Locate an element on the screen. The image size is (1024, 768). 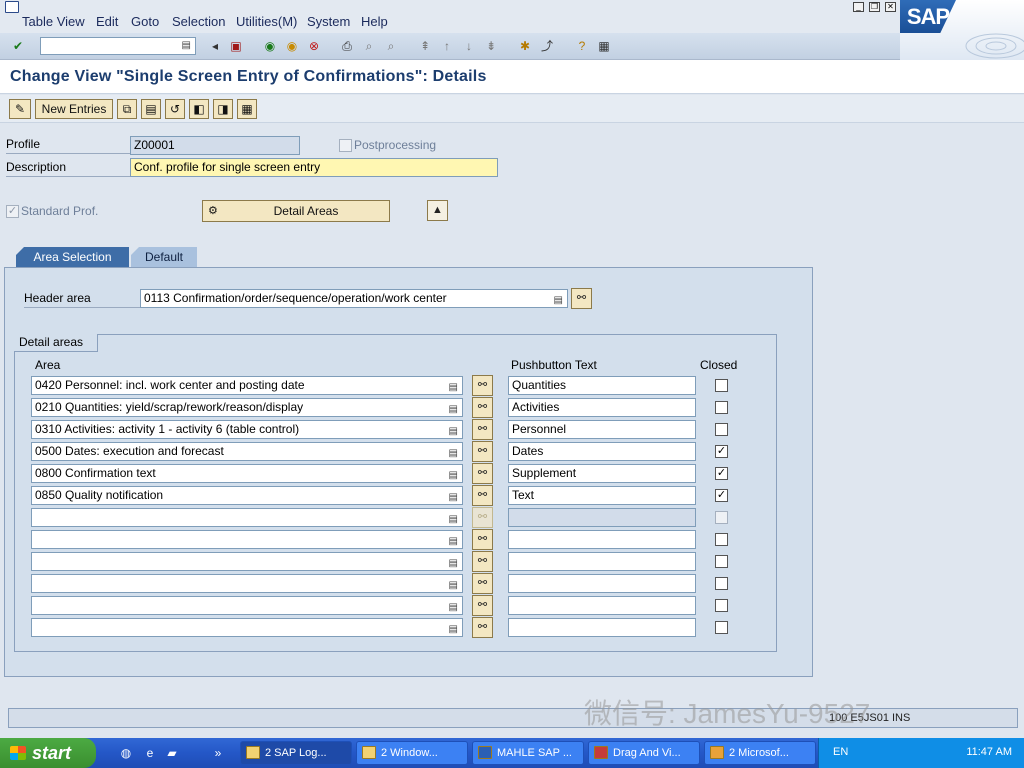
ie-icon: e is located at coordinates (150, 753).